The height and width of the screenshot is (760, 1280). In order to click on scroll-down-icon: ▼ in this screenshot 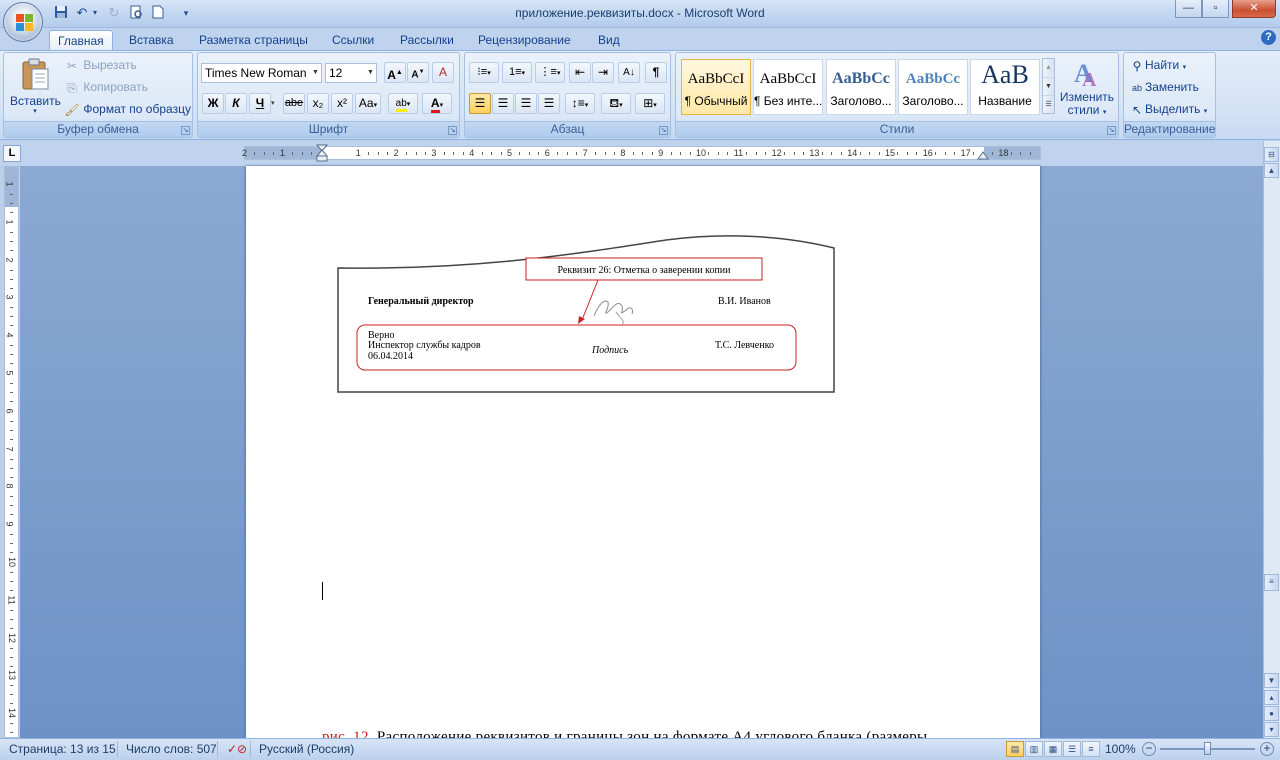, I will do `click(1271, 680)`.